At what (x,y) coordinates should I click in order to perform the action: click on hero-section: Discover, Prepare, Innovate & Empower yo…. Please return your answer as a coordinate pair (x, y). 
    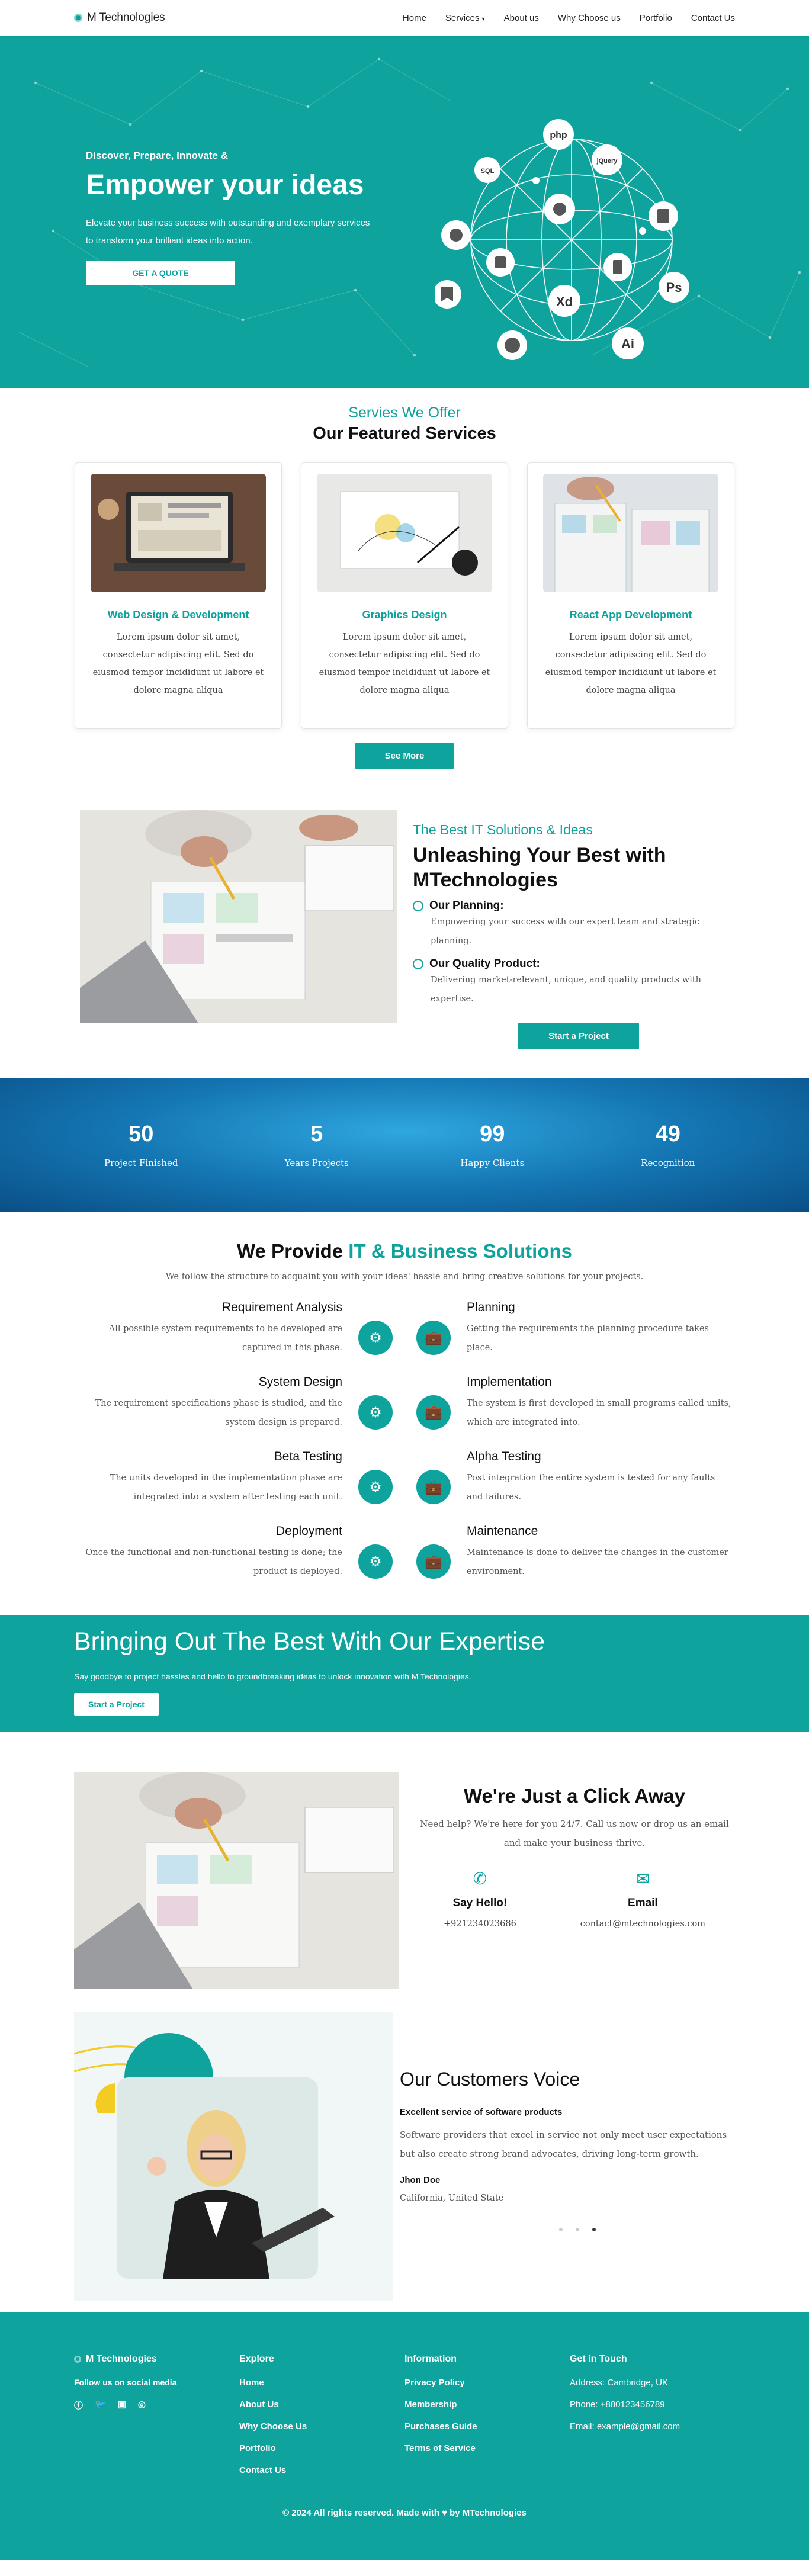
    Looking at the image, I should click on (404, 212).